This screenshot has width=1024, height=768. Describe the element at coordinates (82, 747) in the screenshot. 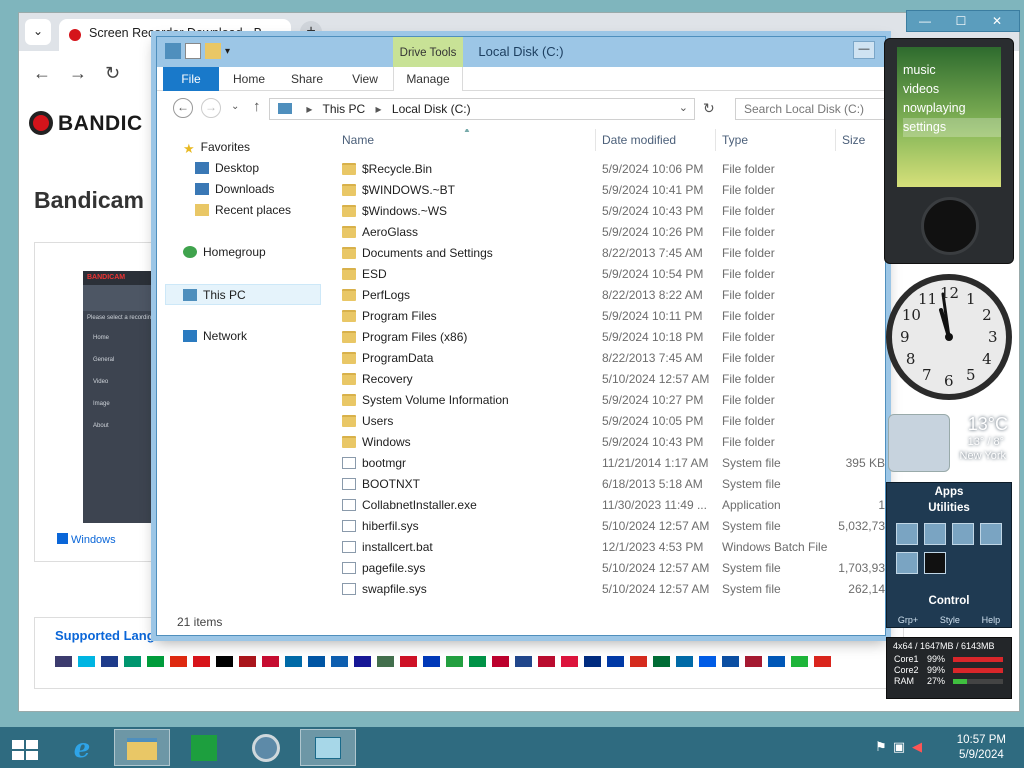

I see `taskbar-internet-explorer: e` at that location.